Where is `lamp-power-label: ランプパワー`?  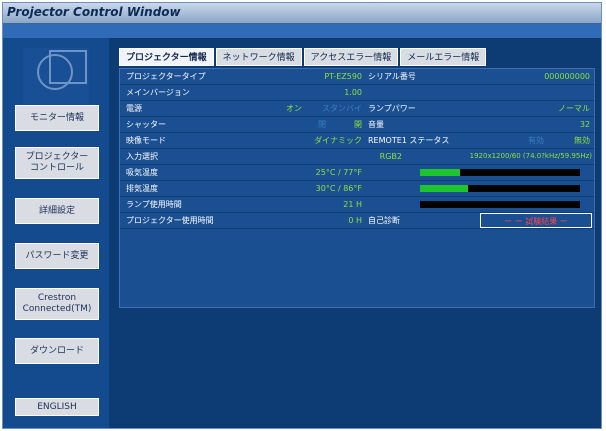
lamp-power-label: ランプパワー is located at coordinates (392, 108).